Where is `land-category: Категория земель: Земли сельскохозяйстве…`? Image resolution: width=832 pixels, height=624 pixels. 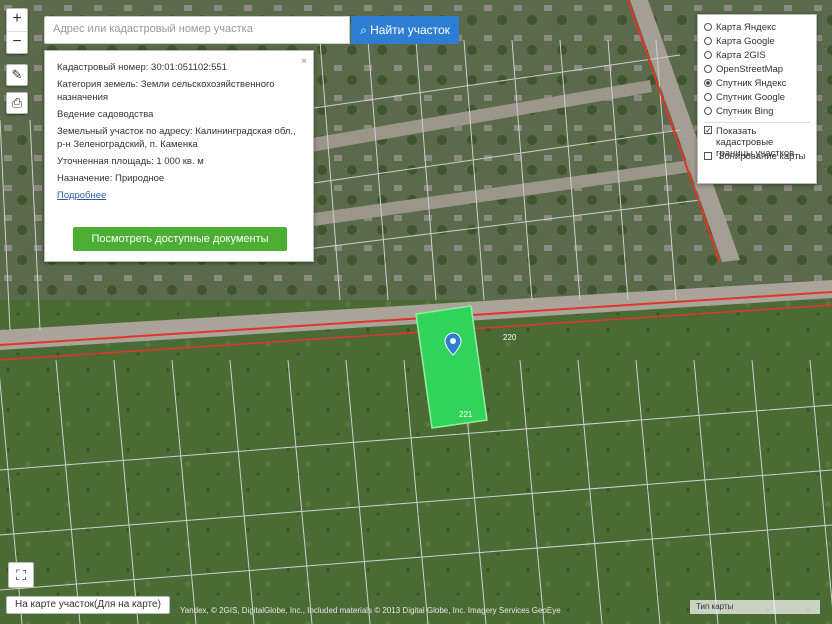 land-category: Категория земель: Земли сельскохозяйстве… is located at coordinates (166, 91).